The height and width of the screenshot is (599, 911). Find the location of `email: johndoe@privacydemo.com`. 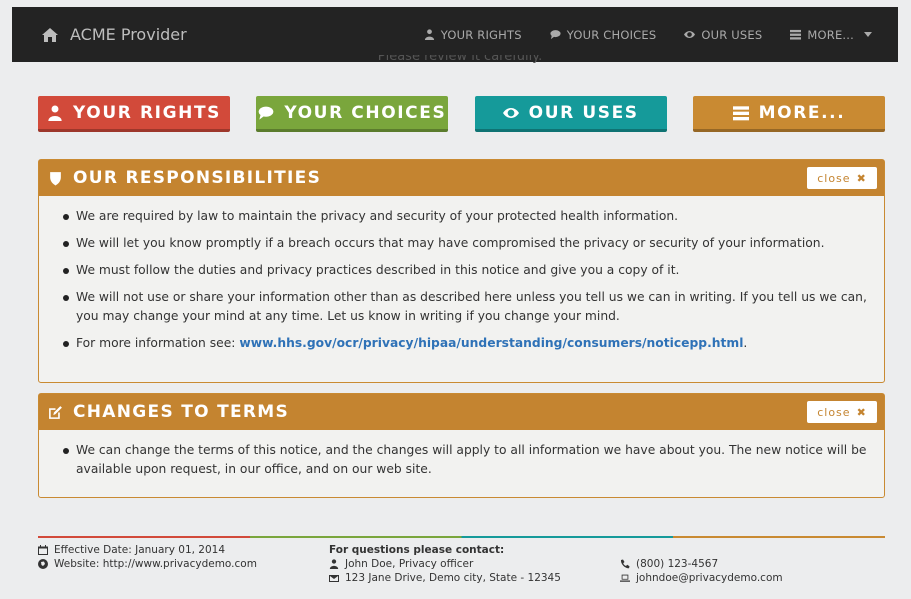

email: johndoe@privacydemo.com is located at coordinates (701, 578).